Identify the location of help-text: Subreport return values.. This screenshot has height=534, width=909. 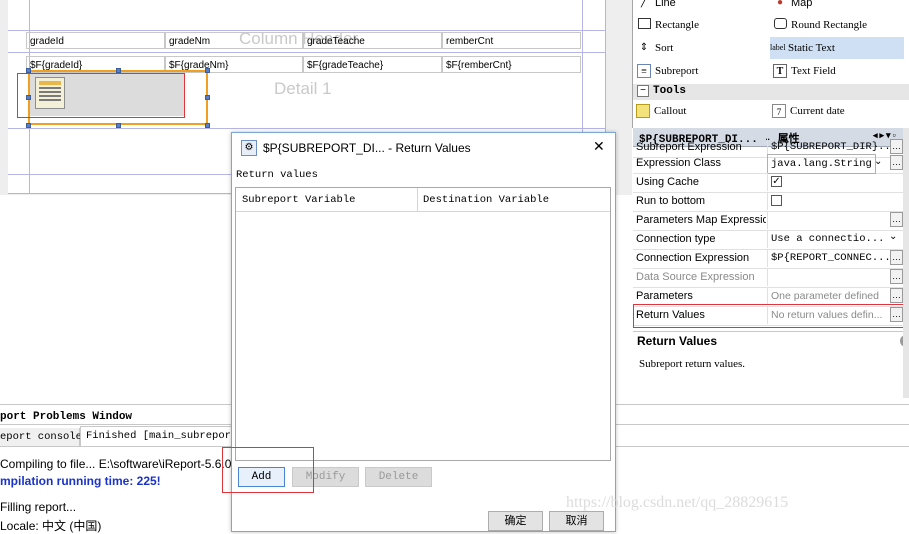
(692, 364).